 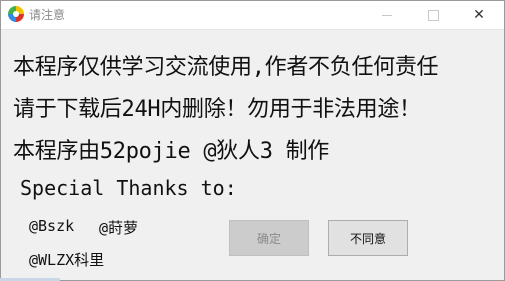 What do you see at coordinates (252, 15) in the screenshot?
I see `title-bar: 请注意 ✕` at bounding box center [252, 15].